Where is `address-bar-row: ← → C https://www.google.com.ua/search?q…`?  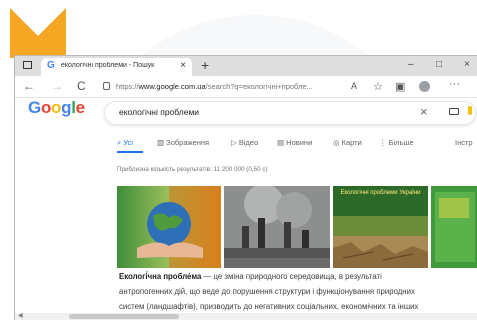 address-bar-row: ← → C https://www.google.com.ua/search?q… is located at coordinates (246, 87).